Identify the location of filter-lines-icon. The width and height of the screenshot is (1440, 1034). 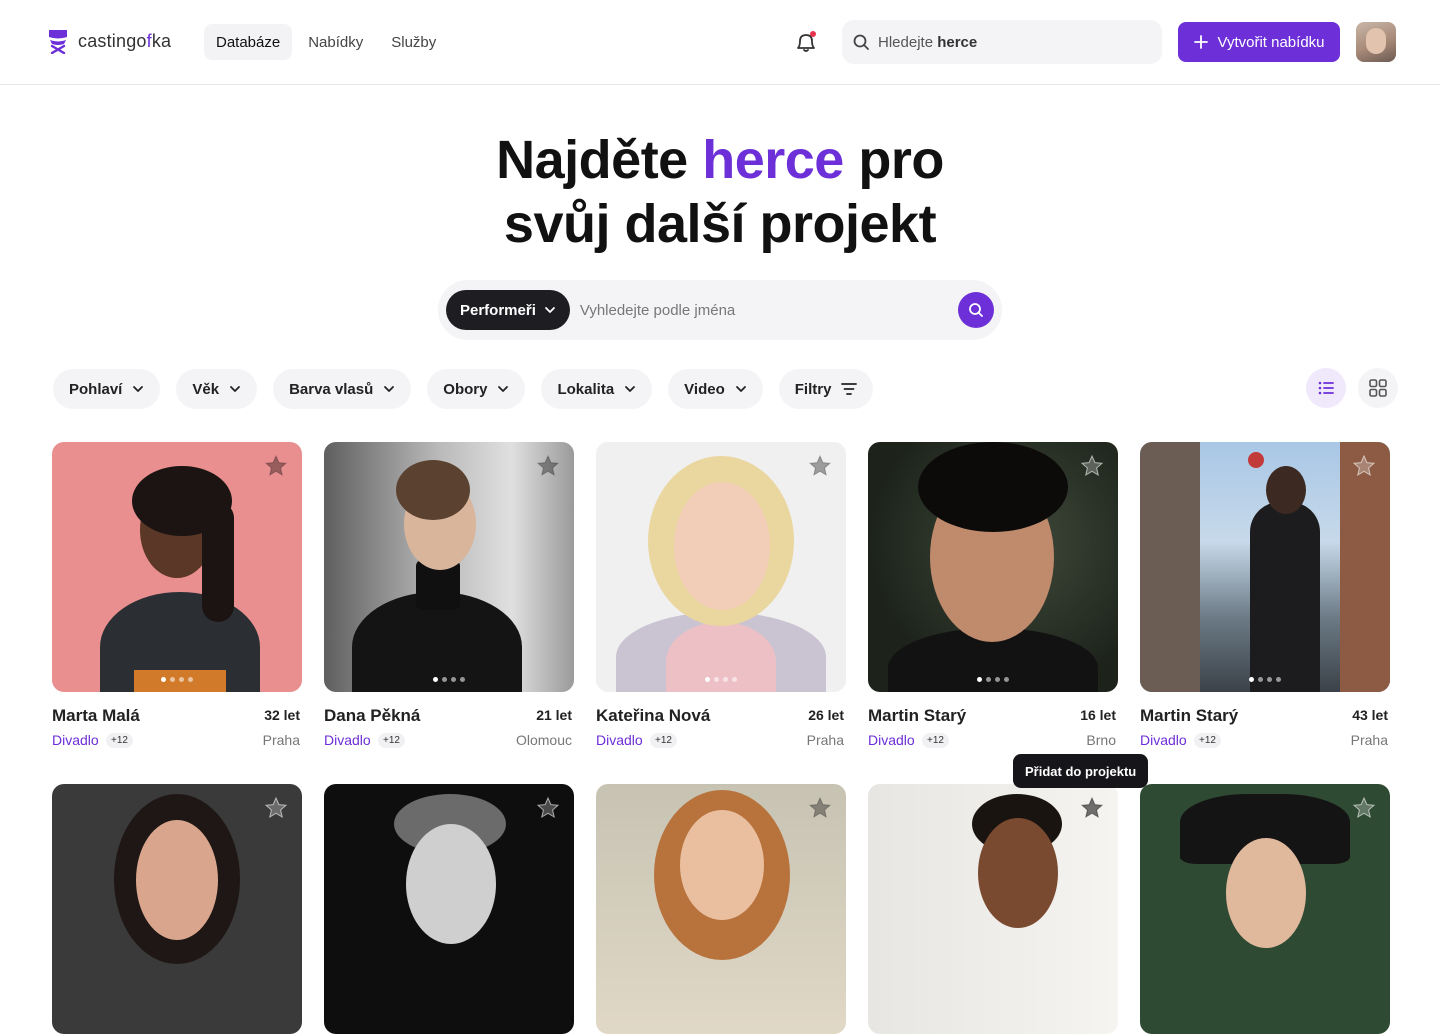
(849, 389).